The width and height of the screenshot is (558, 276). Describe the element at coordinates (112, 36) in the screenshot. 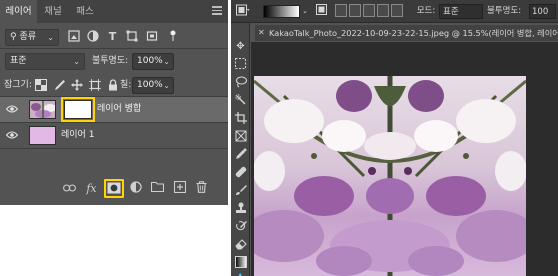

I see `type-filter-icon: T` at that location.